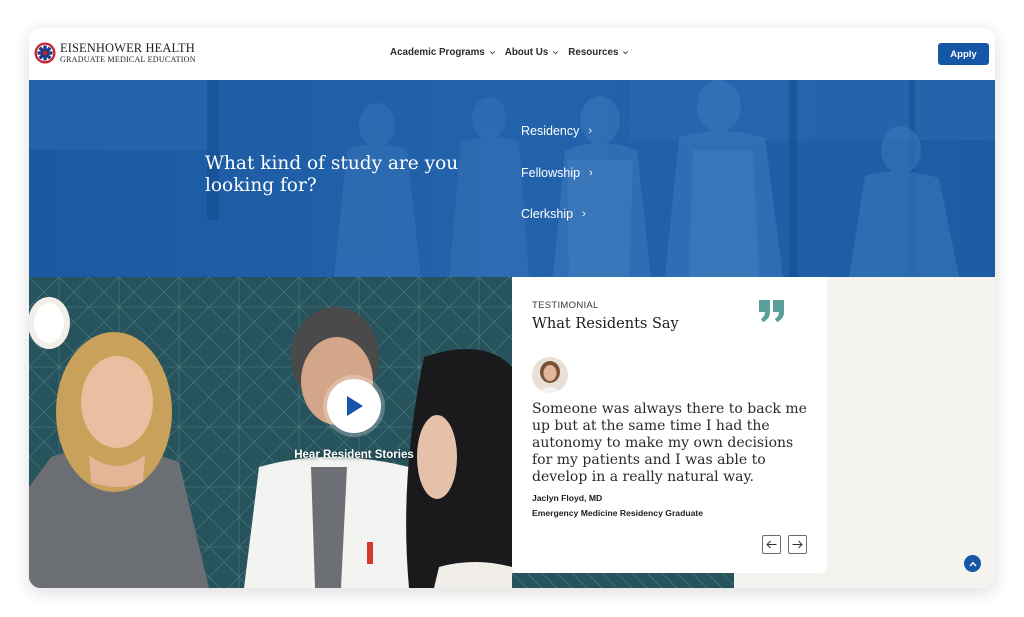 The height and width of the screenshot is (617, 1024). Describe the element at coordinates (532, 52) in the screenshot. I see `nav-about-us: About Us` at that location.